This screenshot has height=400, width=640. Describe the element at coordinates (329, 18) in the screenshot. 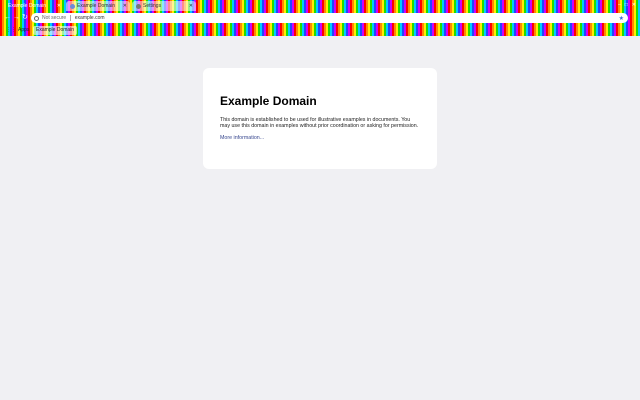

I see `address-bar: Not secure example.com ★` at that location.